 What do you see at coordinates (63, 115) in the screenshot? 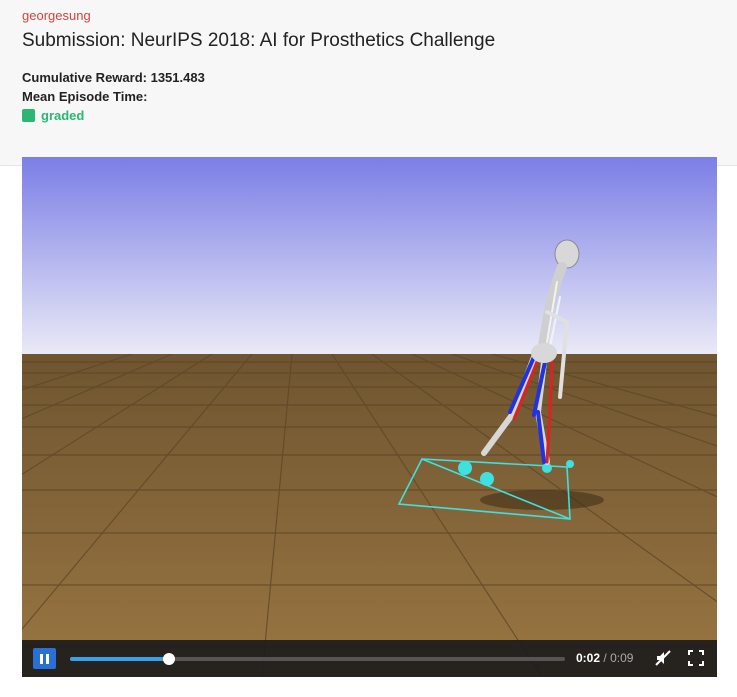
I see `status-label: graded` at bounding box center [63, 115].